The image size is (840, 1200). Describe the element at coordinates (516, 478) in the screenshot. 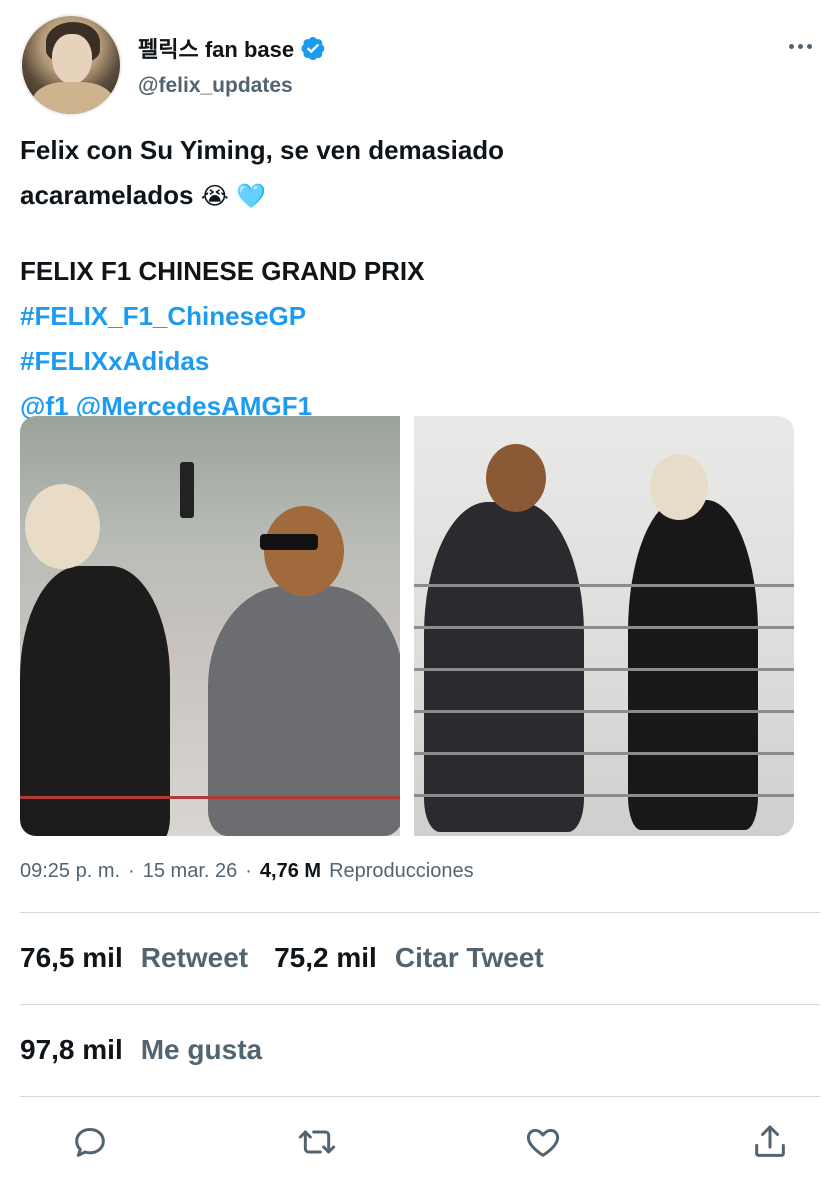

I see `person-left-head` at that location.